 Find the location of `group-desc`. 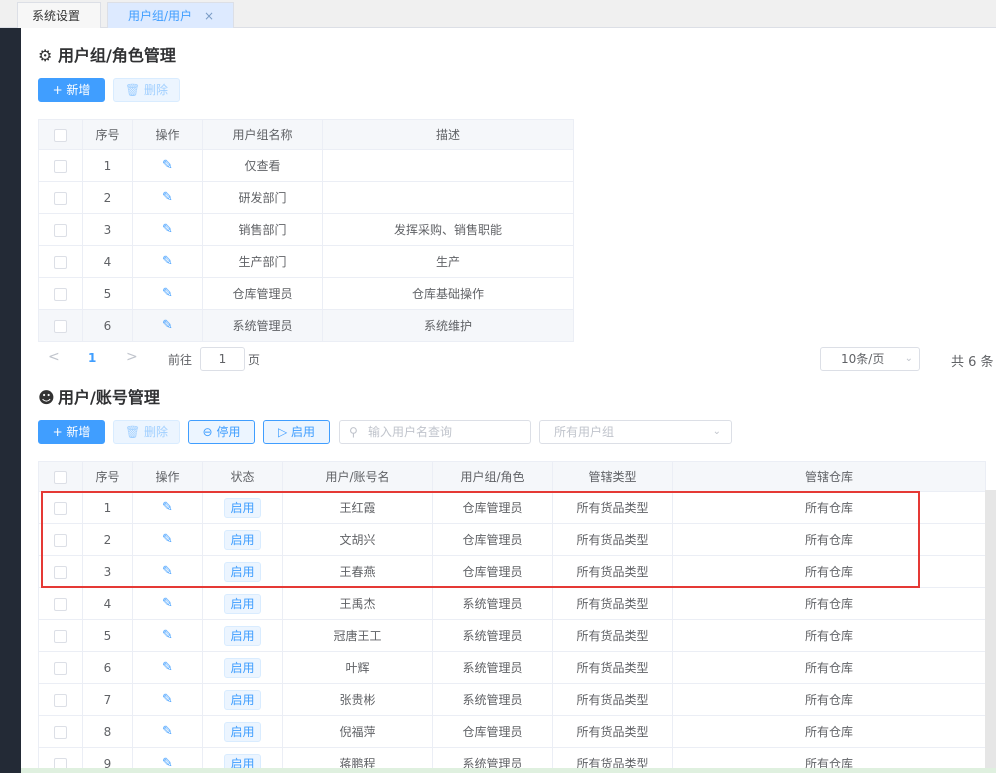

group-desc is located at coordinates (448, 165).